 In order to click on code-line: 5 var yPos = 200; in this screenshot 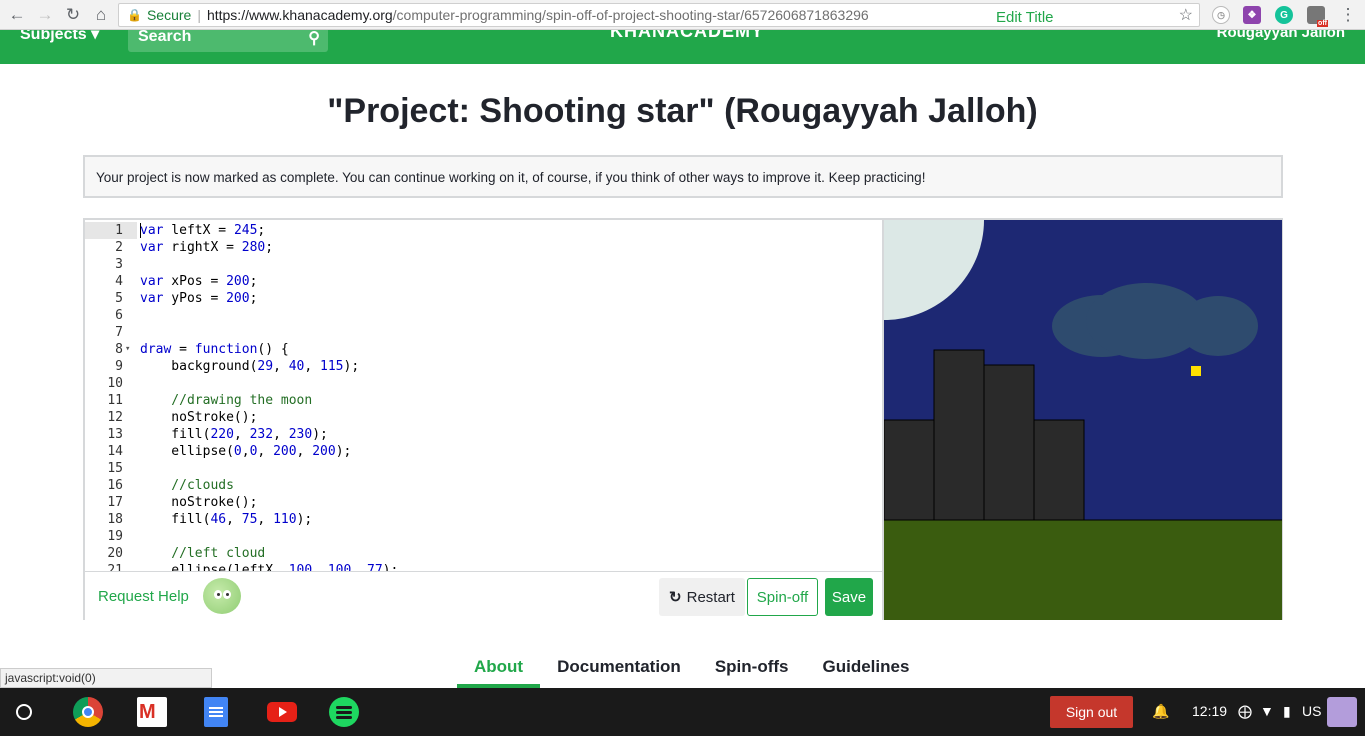, I will do `click(483, 298)`.